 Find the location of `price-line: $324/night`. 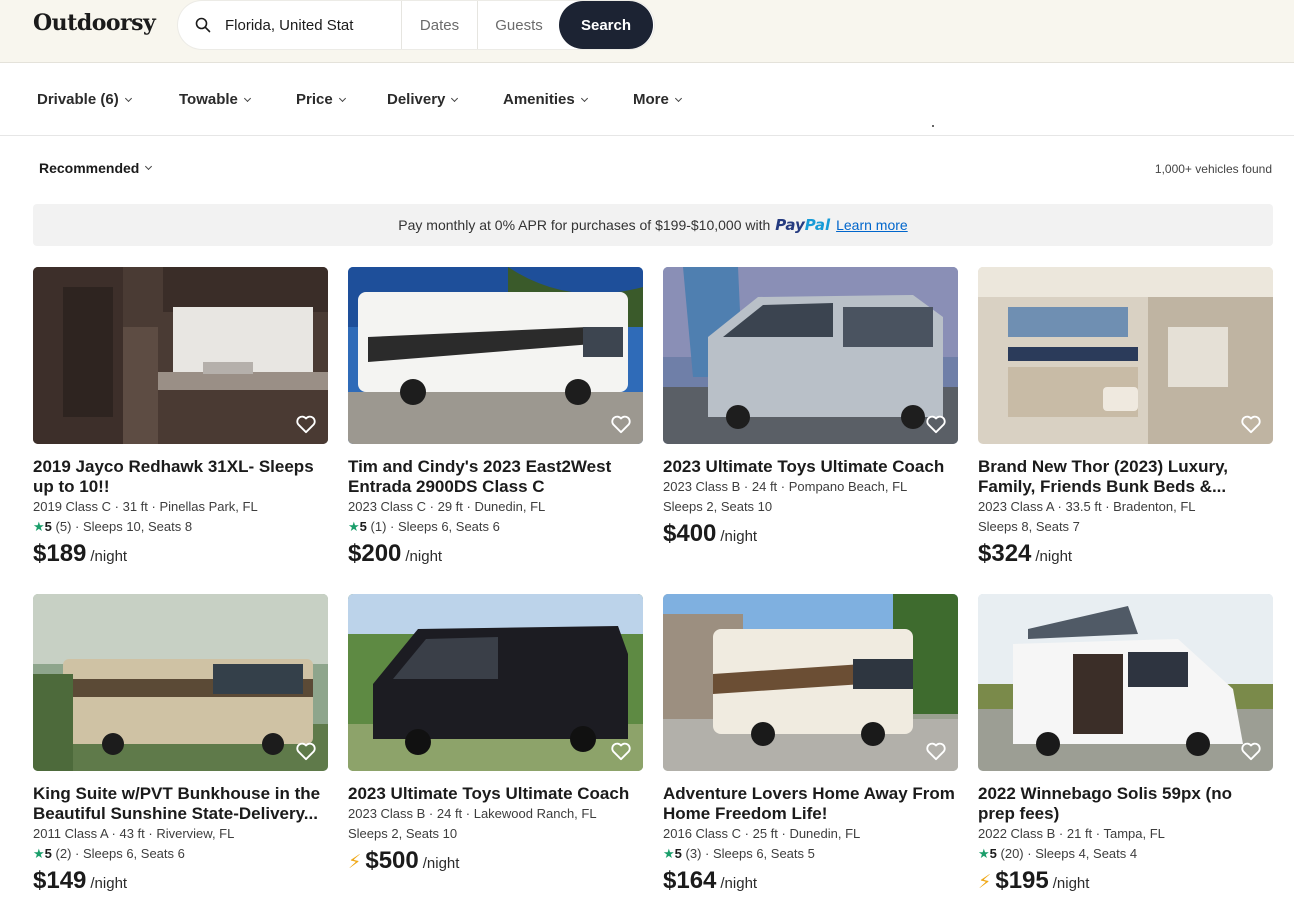

price-line: $324/night is located at coordinates (1125, 554).